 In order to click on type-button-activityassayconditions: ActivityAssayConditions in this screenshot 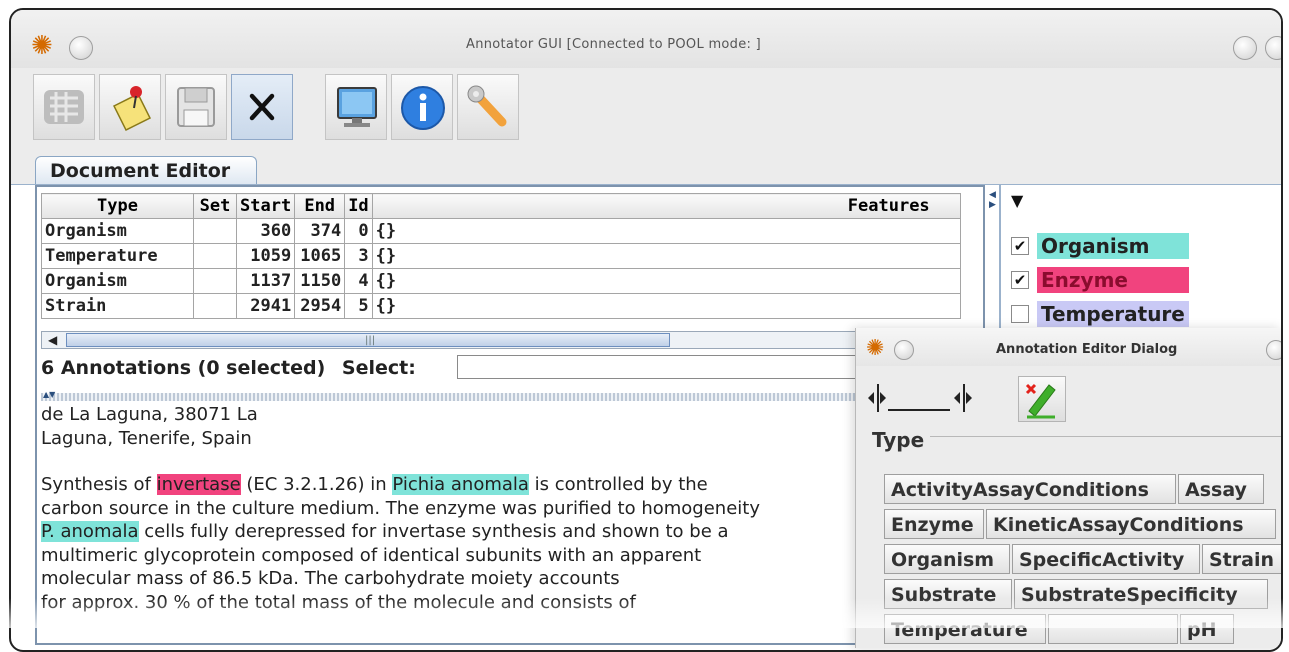, I will do `click(1030, 489)`.